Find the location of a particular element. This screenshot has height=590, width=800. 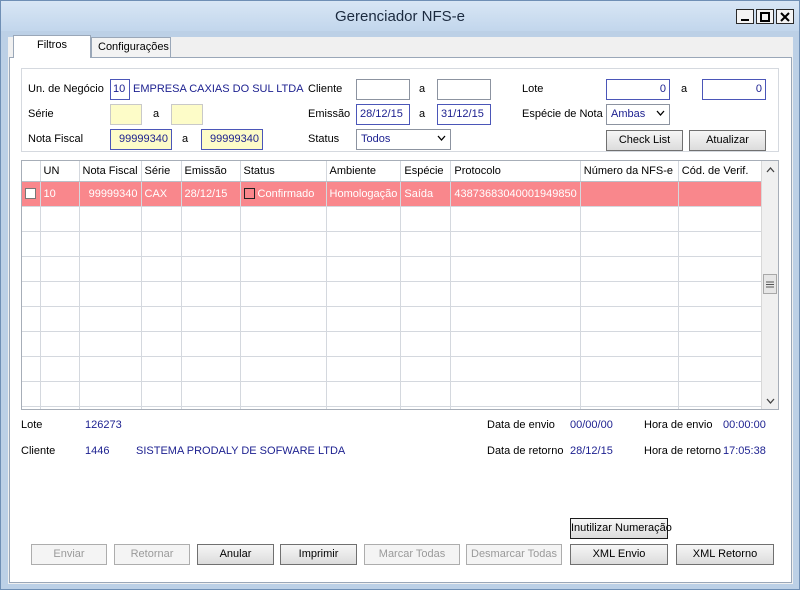

nota-fiscal-from-input: 99999340 is located at coordinates (141, 139).